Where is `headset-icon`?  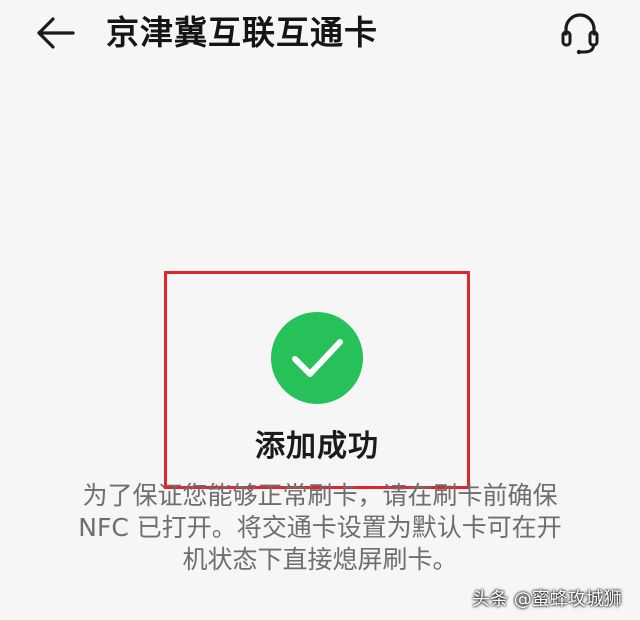
headset-icon is located at coordinates (580, 34).